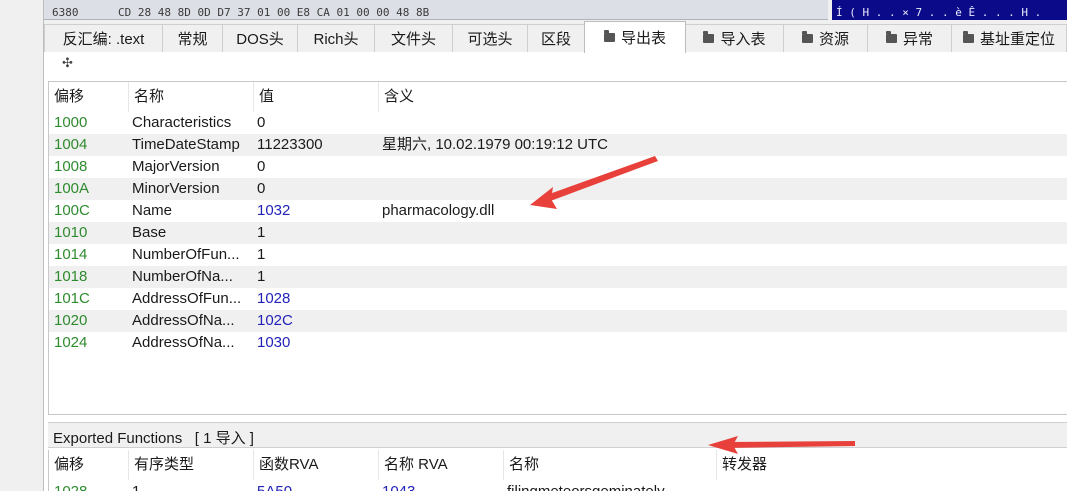  Describe the element at coordinates (71, 254) in the screenshot. I see `offset-cell: 1014` at that location.